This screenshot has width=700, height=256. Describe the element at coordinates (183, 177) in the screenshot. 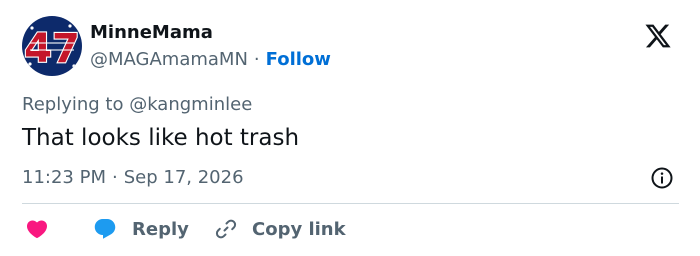

I see `tweet-date: Sep 17, 2026` at that location.